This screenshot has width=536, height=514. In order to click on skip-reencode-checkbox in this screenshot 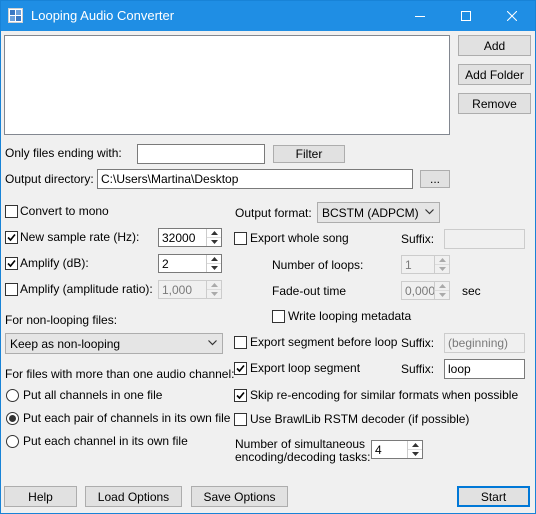, I will do `click(240, 395)`.